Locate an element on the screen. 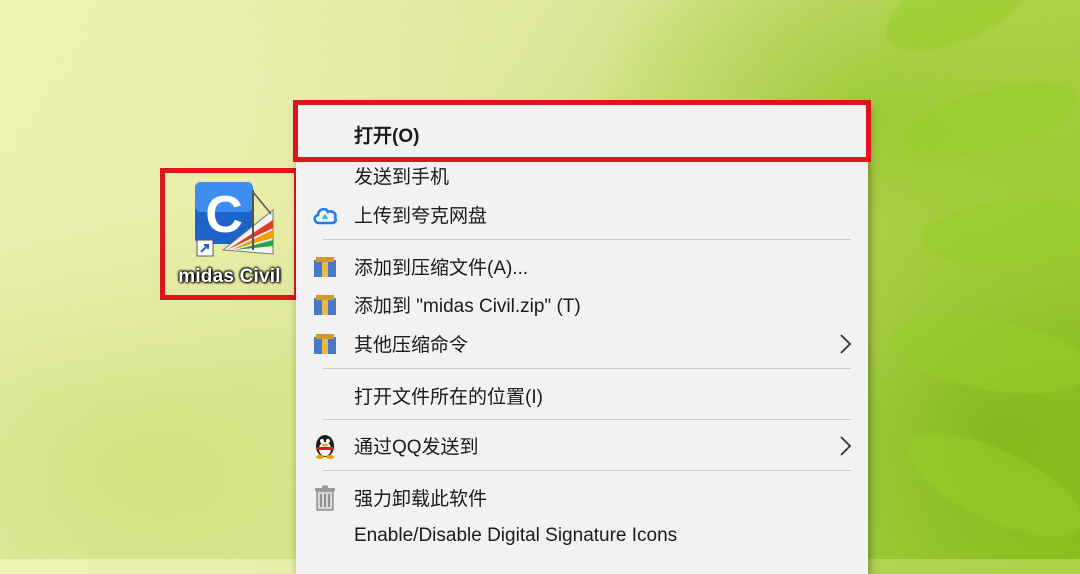  desktop-shortcut-midas-civil: C midas Civil is located at coordinates (229, 234).